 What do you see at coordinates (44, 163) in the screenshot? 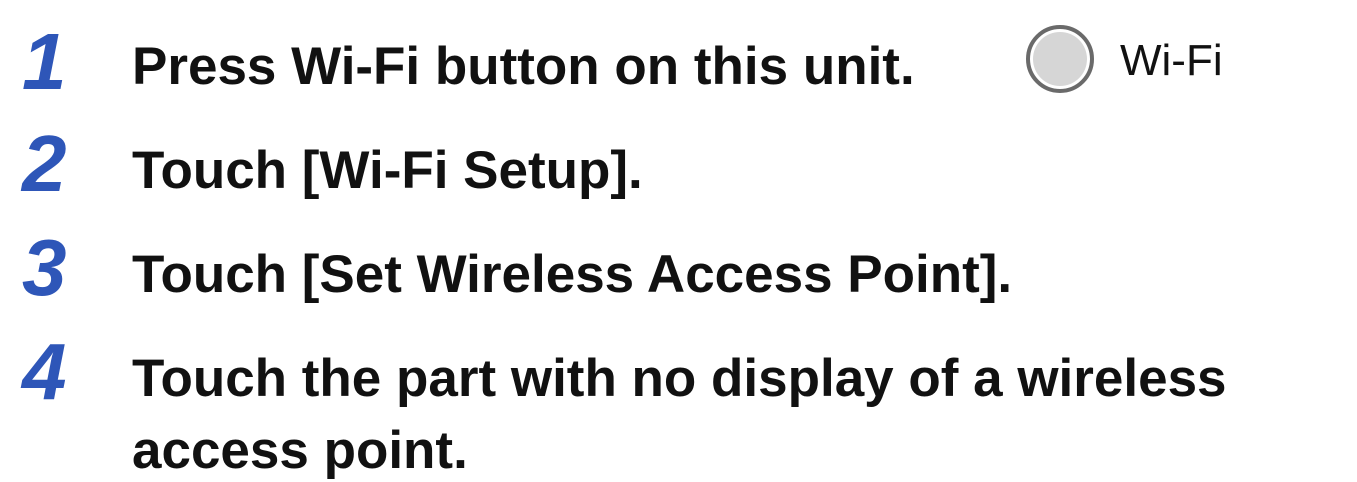
I see `step-number: 2` at bounding box center [44, 163].